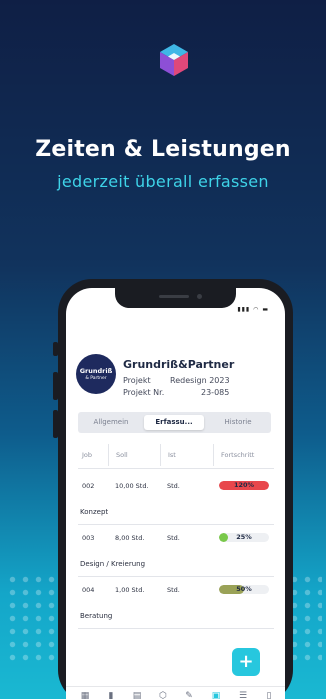 Image resolution: width=326 pixels, height=699 pixels. Describe the element at coordinates (163, 149) in the screenshot. I see `headline: Zeiten & Leistungen` at that location.